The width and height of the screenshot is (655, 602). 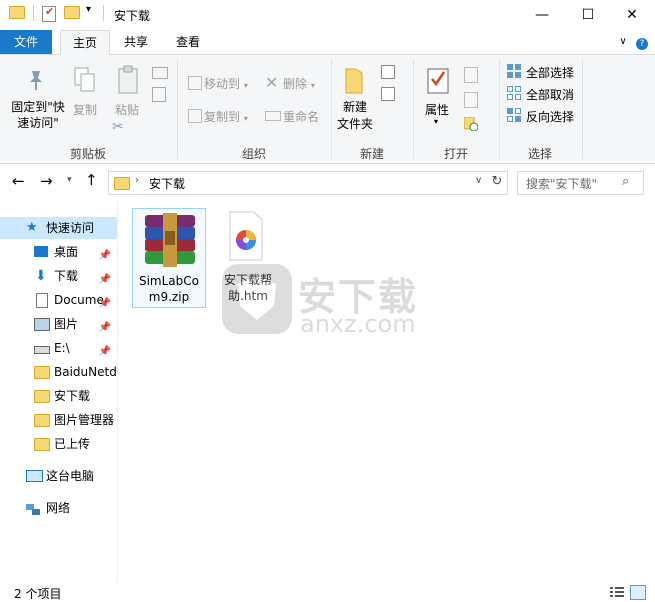 I want to click on nav-item-uploaded: 已上传, so click(x=58, y=444).